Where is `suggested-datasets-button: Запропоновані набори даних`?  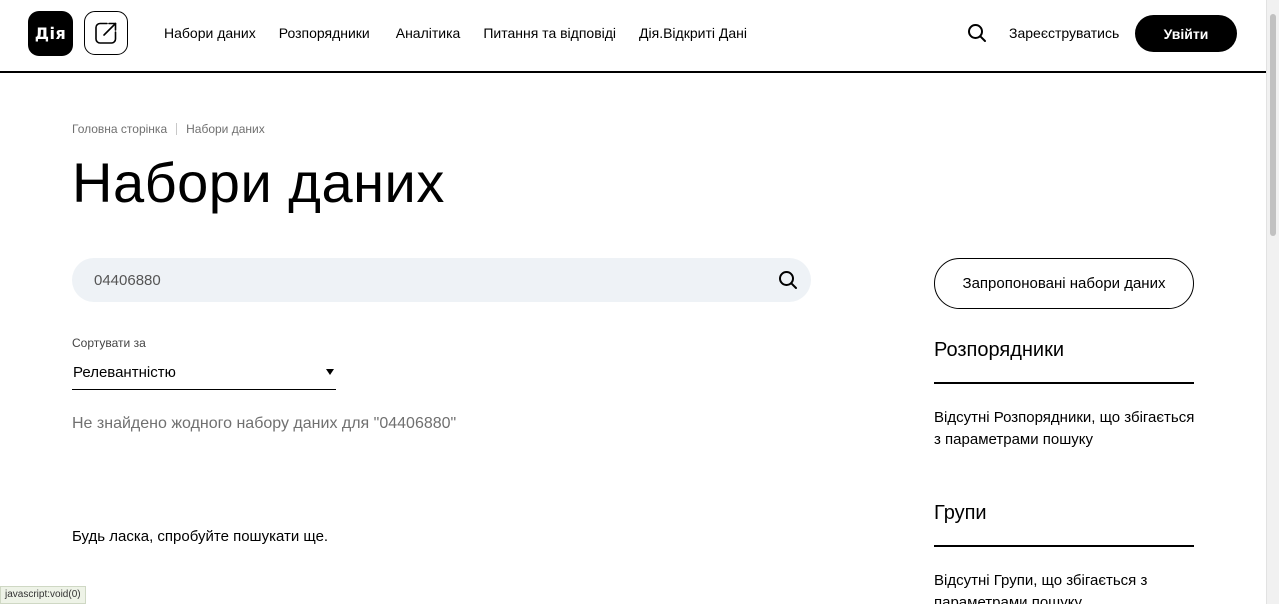 suggested-datasets-button: Запропоновані набори даних is located at coordinates (1064, 283).